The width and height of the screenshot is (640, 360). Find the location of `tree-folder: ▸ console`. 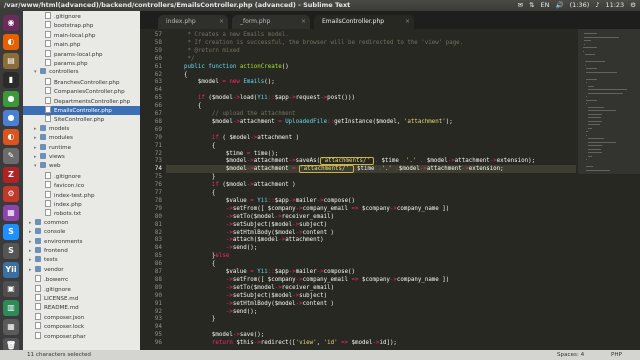

tree-folder: ▸ console is located at coordinates (81, 232).